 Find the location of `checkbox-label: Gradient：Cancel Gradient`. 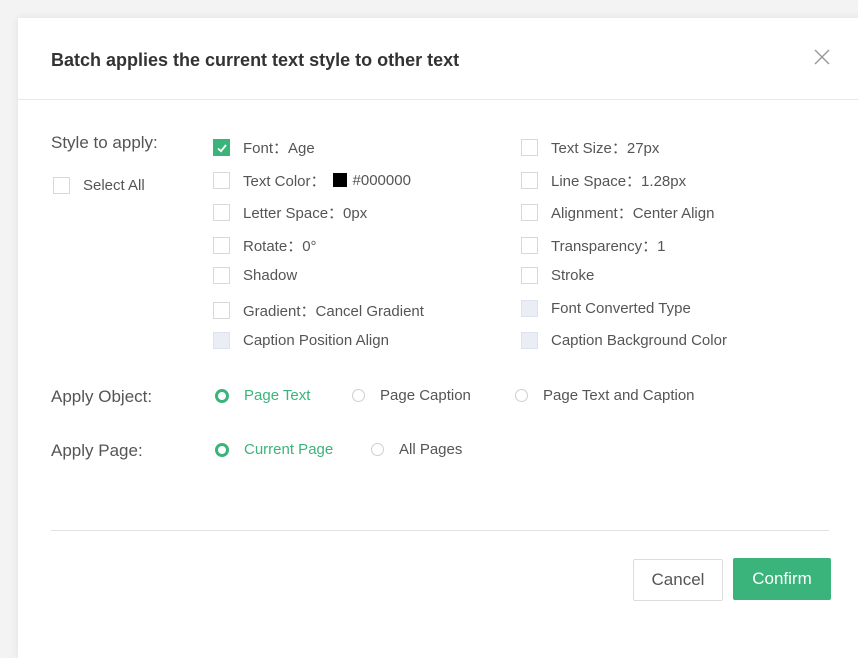

checkbox-label: Gradient：Cancel Gradient is located at coordinates (333, 311).